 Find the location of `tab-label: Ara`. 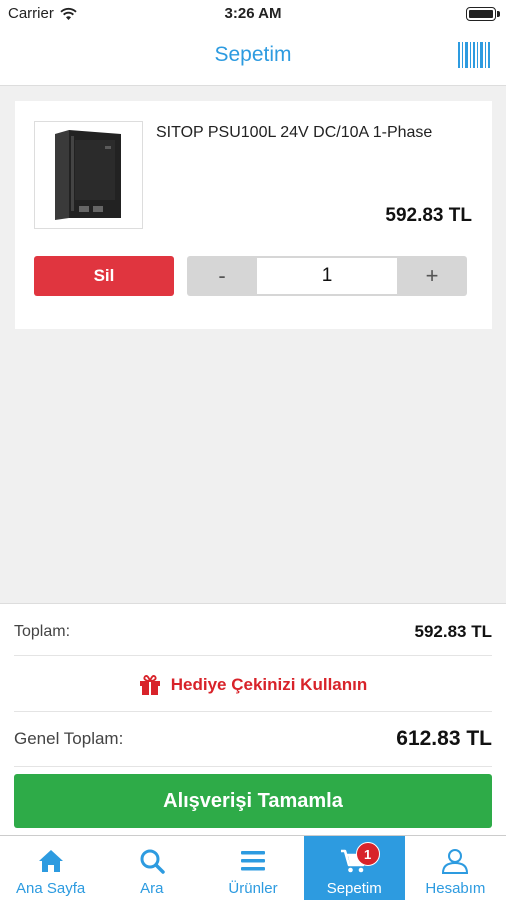

tab-label: Ara is located at coordinates (152, 888).